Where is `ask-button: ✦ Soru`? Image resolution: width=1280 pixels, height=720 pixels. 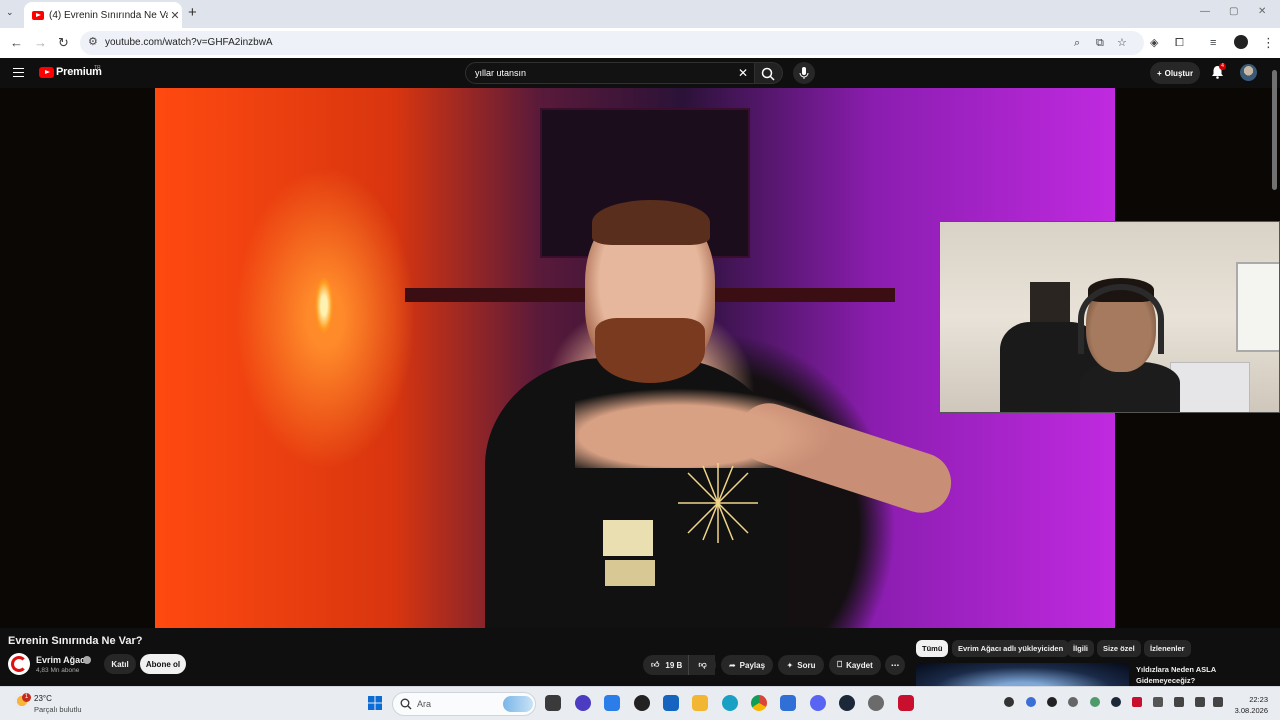 ask-button: ✦ Soru is located at coordinates (801, 665).